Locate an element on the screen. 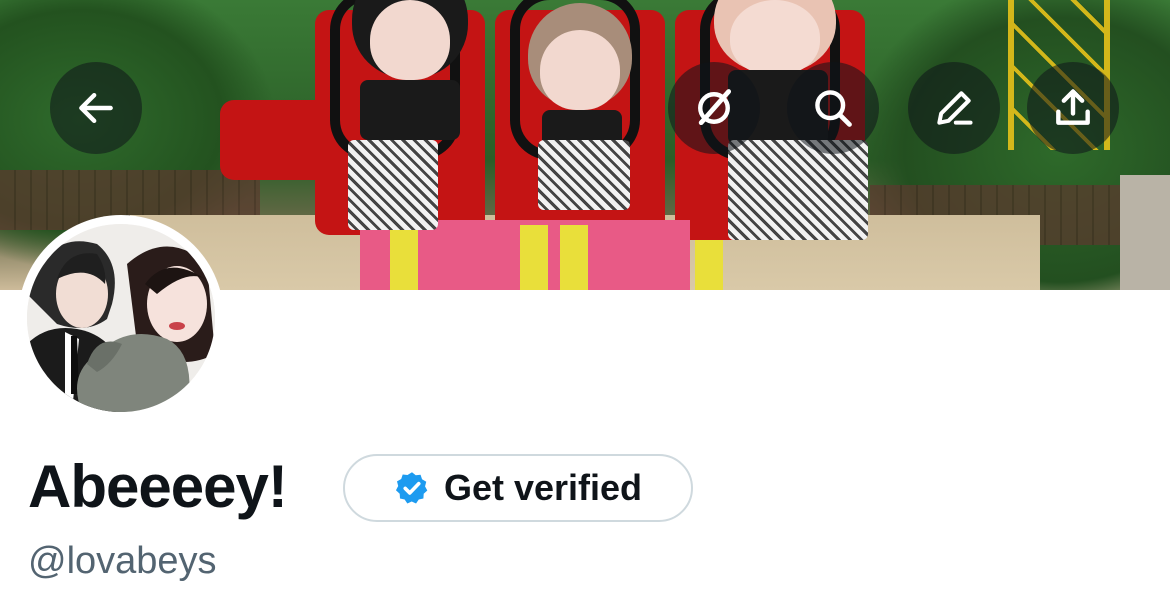  search-button is located at coordinates (833, 108).